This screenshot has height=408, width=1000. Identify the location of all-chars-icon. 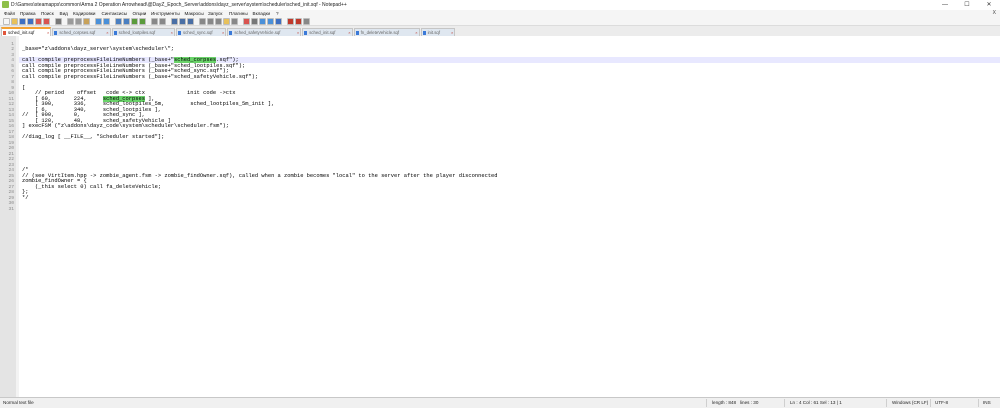
(182, 21).